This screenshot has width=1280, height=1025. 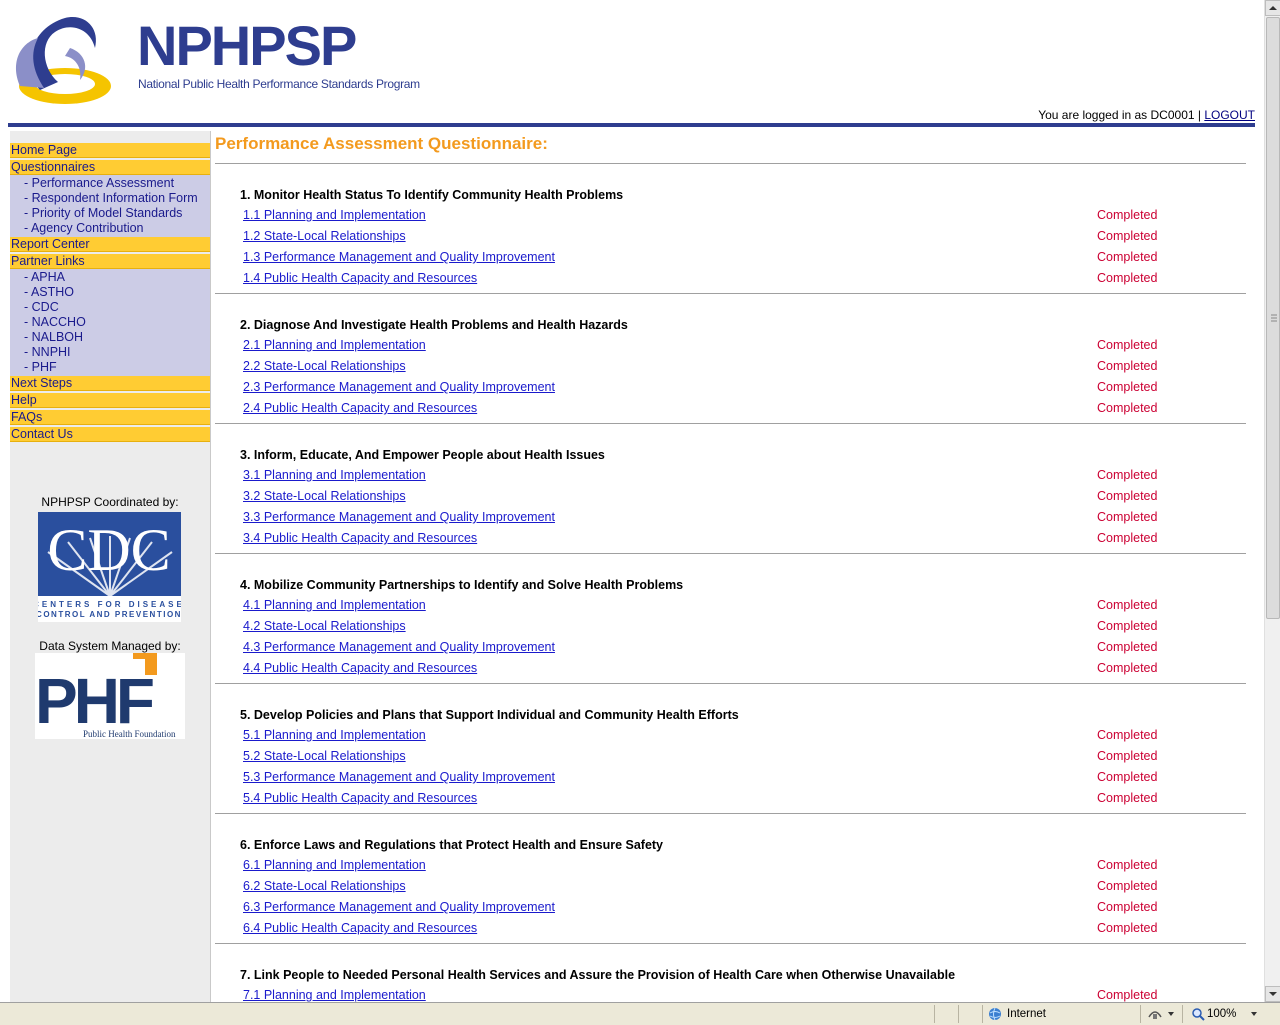 I want to click on nav-next-steps: Next Steps, so click(x=110, y=383).